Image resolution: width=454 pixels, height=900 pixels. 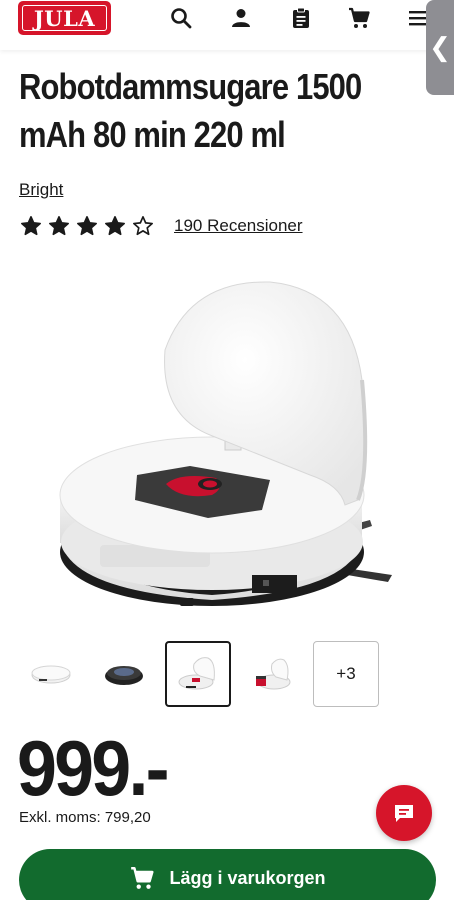 I want to click on chevron-left-icon: ❮, so click(x=440, y=47).